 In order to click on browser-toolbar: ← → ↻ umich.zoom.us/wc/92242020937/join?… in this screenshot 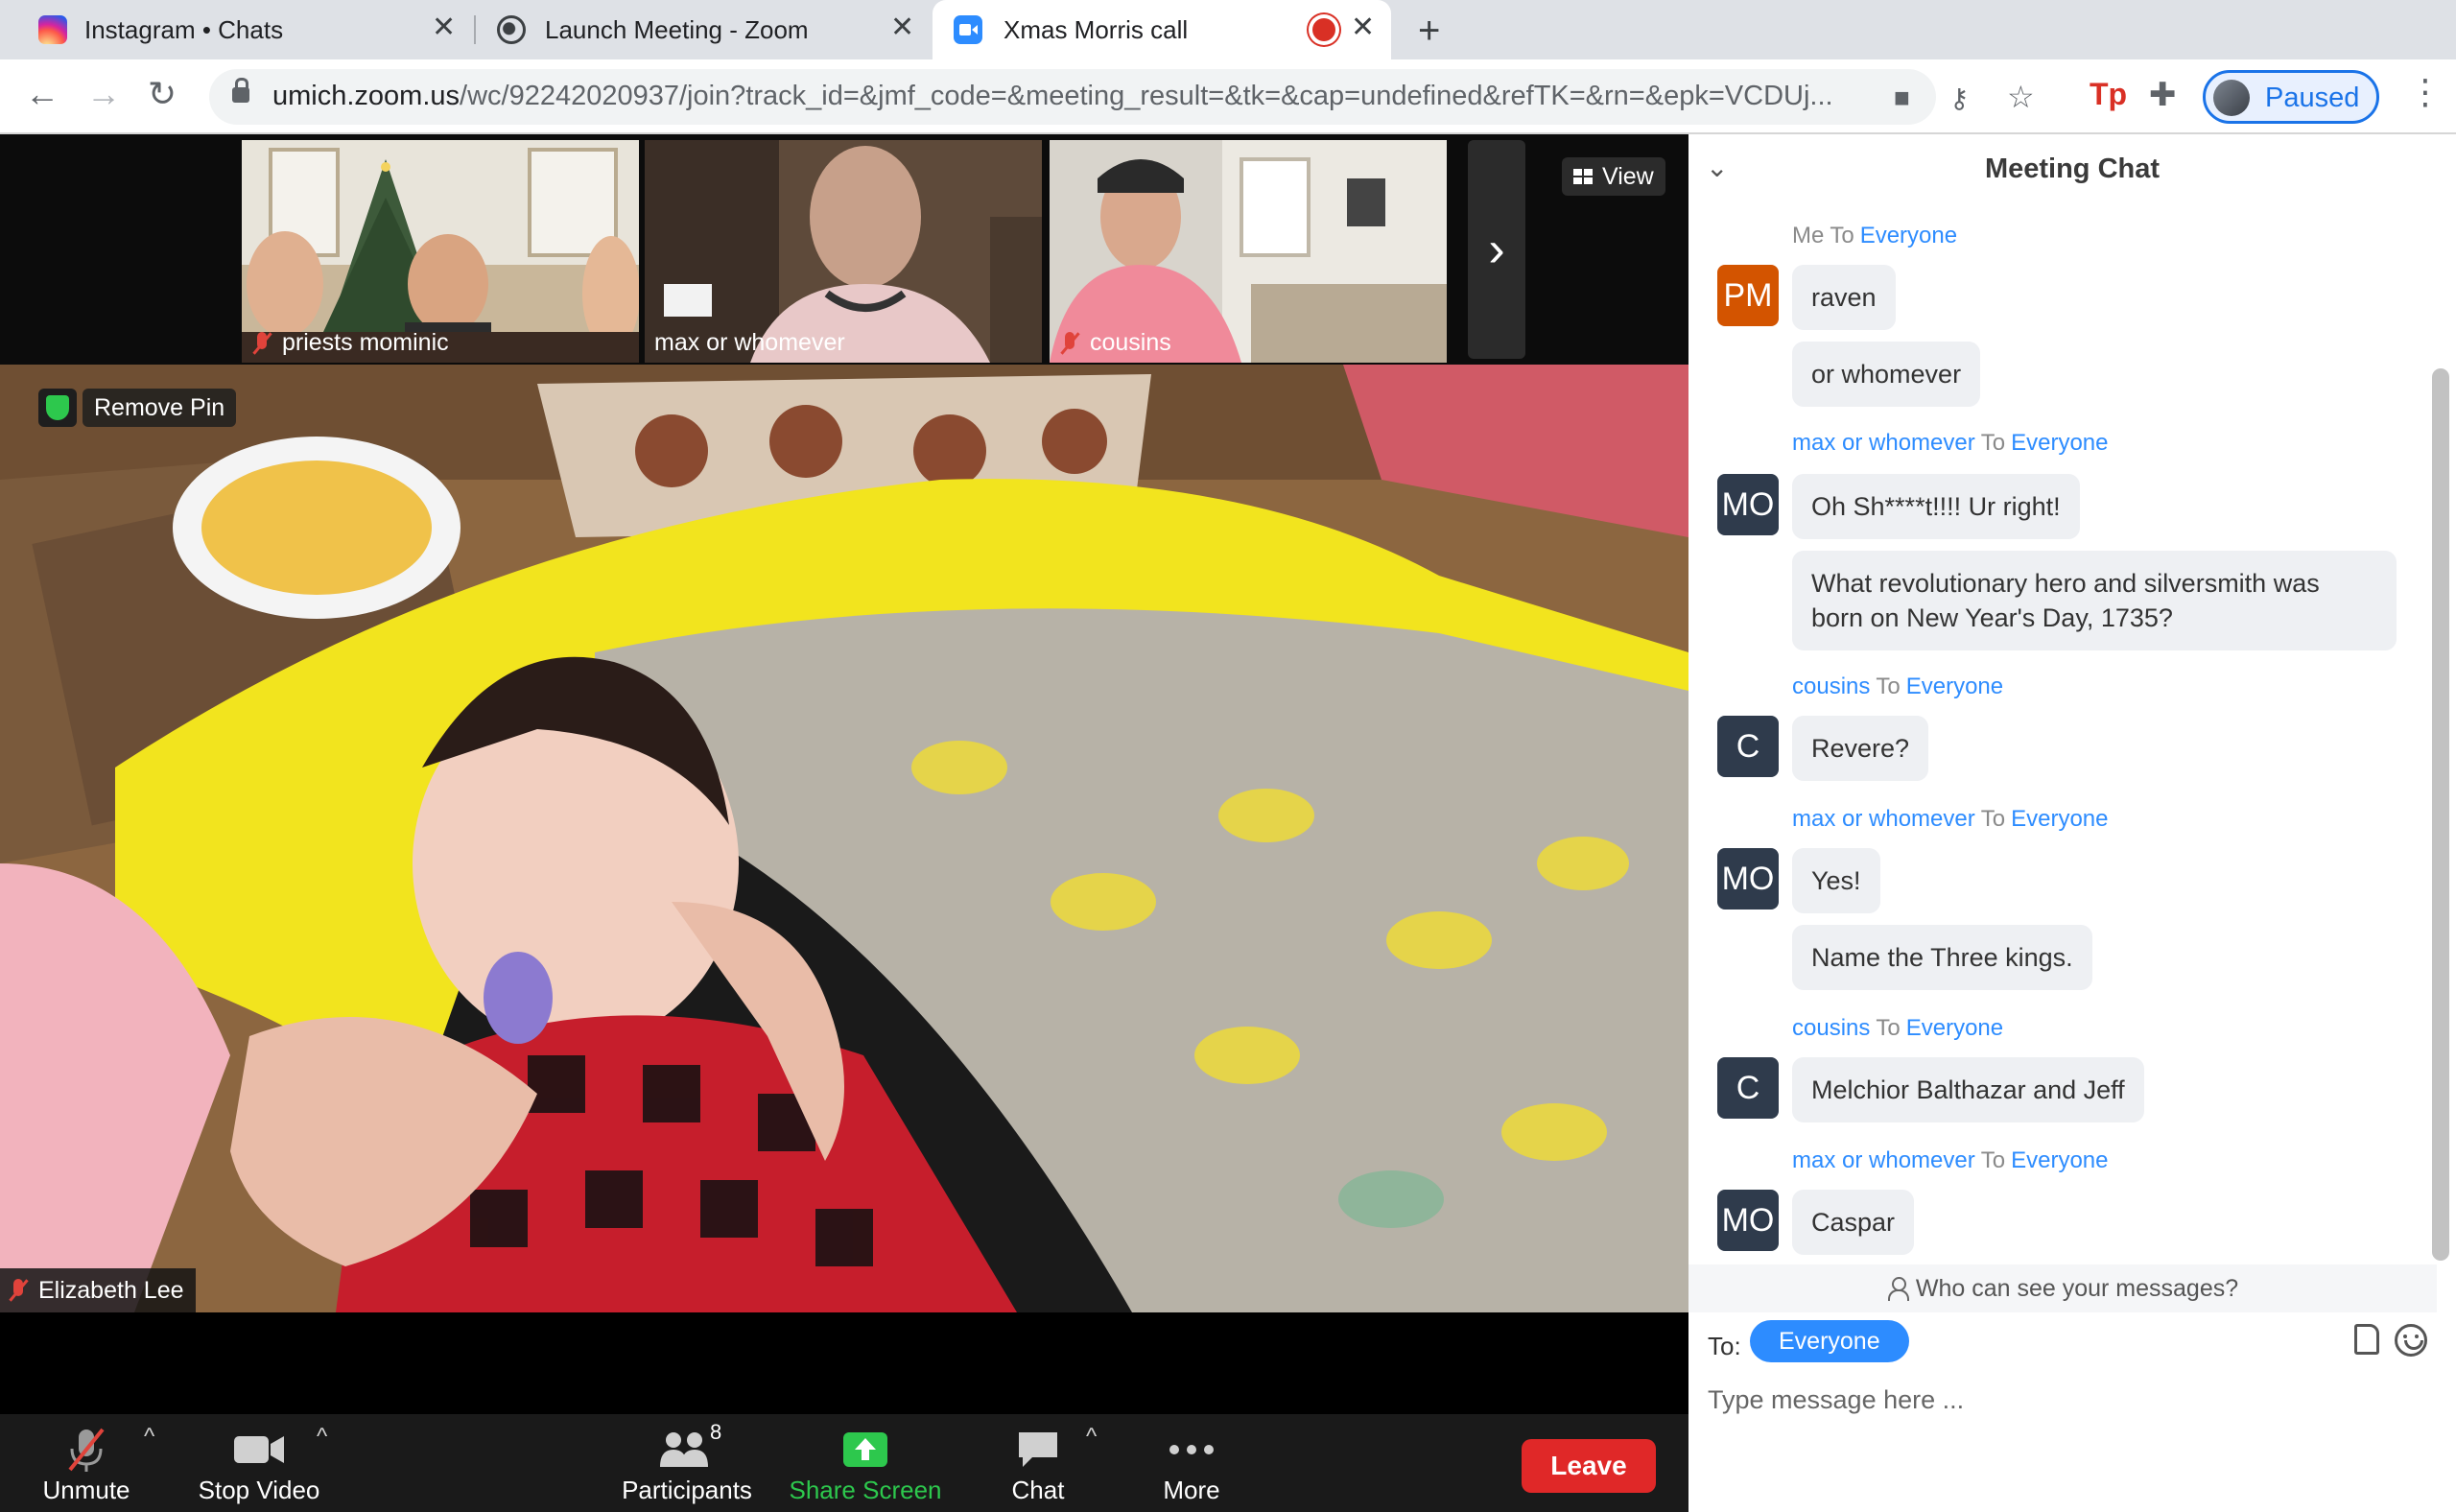, I will do `click(1228, 96)`.